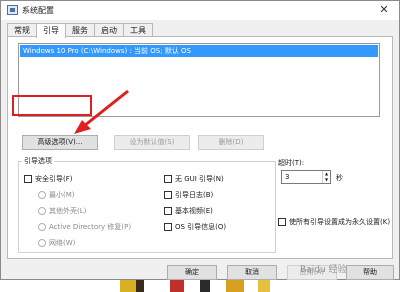 The image size is (400, 292). Describe the element at coordinates (200, 10) in the screenshot. I see `title-bar: 系统配置 ✕` at that location.